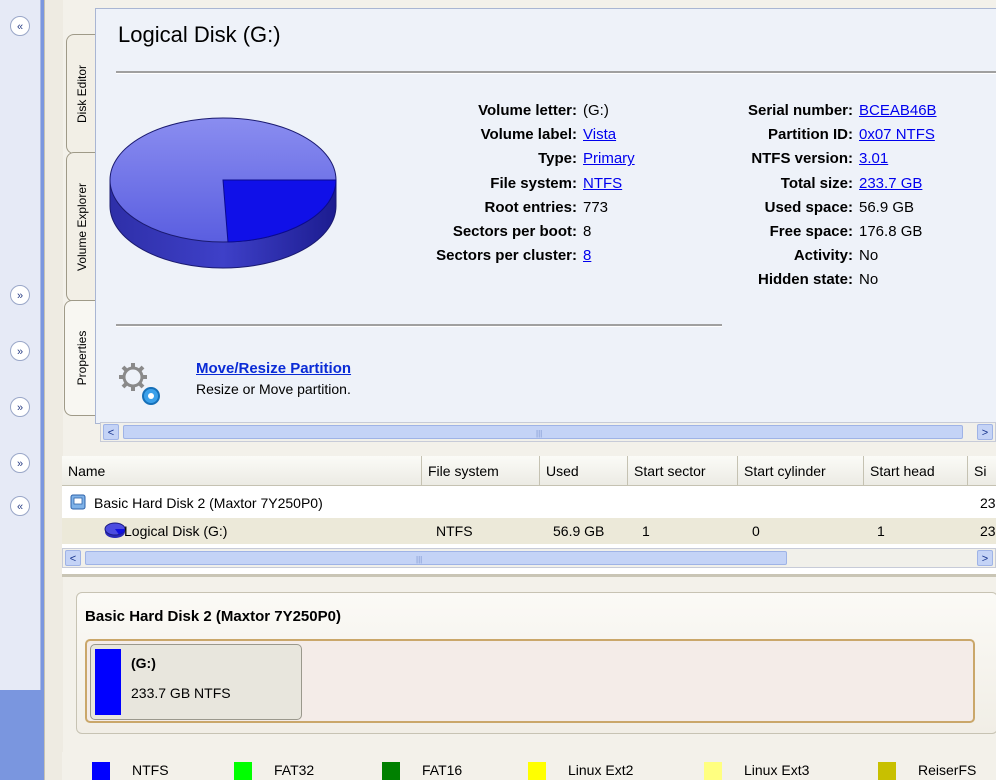 Image resolution: width=996 pixels, height=780 pixels. I want to click on property-value: 56.9 GB, so click(887, 207).